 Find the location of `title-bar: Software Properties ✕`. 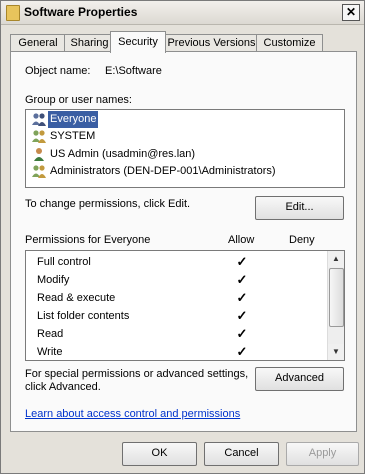

title-bar: Software Properties ✕ is located at coordinates (182, 13).